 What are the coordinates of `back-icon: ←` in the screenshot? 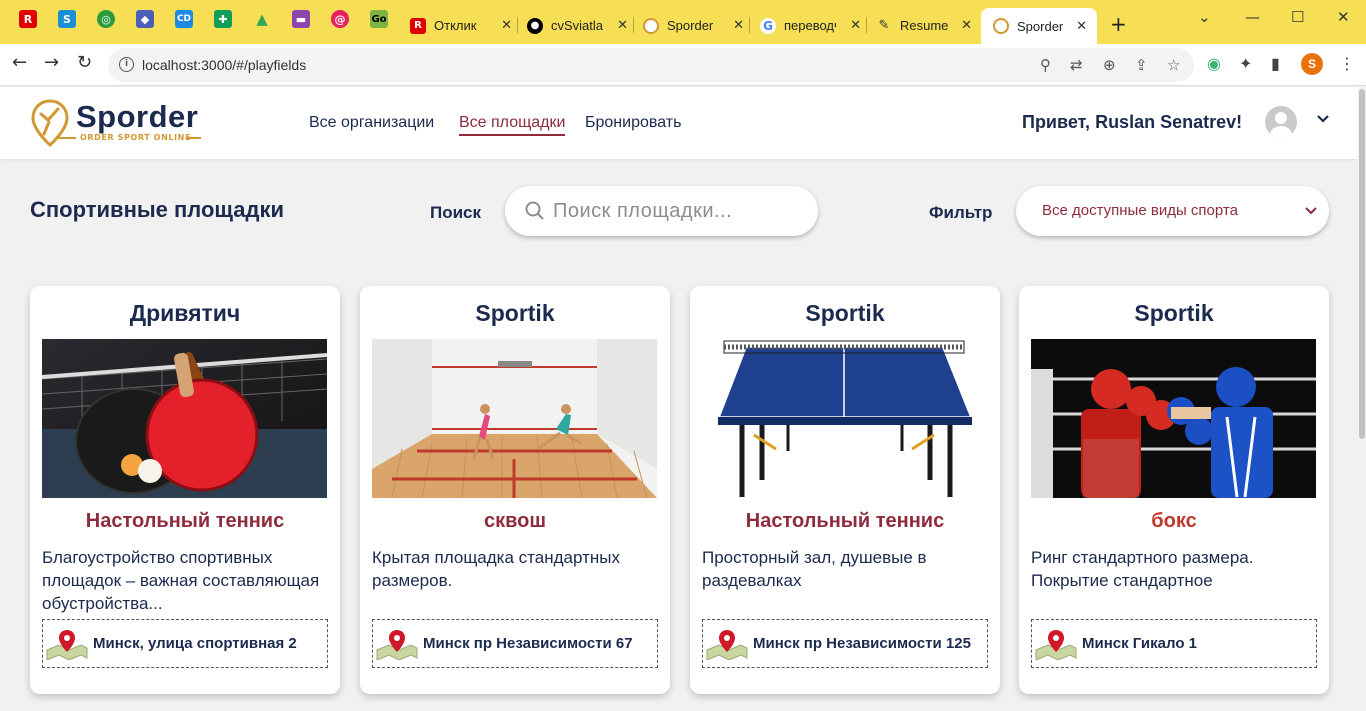 It's located at (19, 62).